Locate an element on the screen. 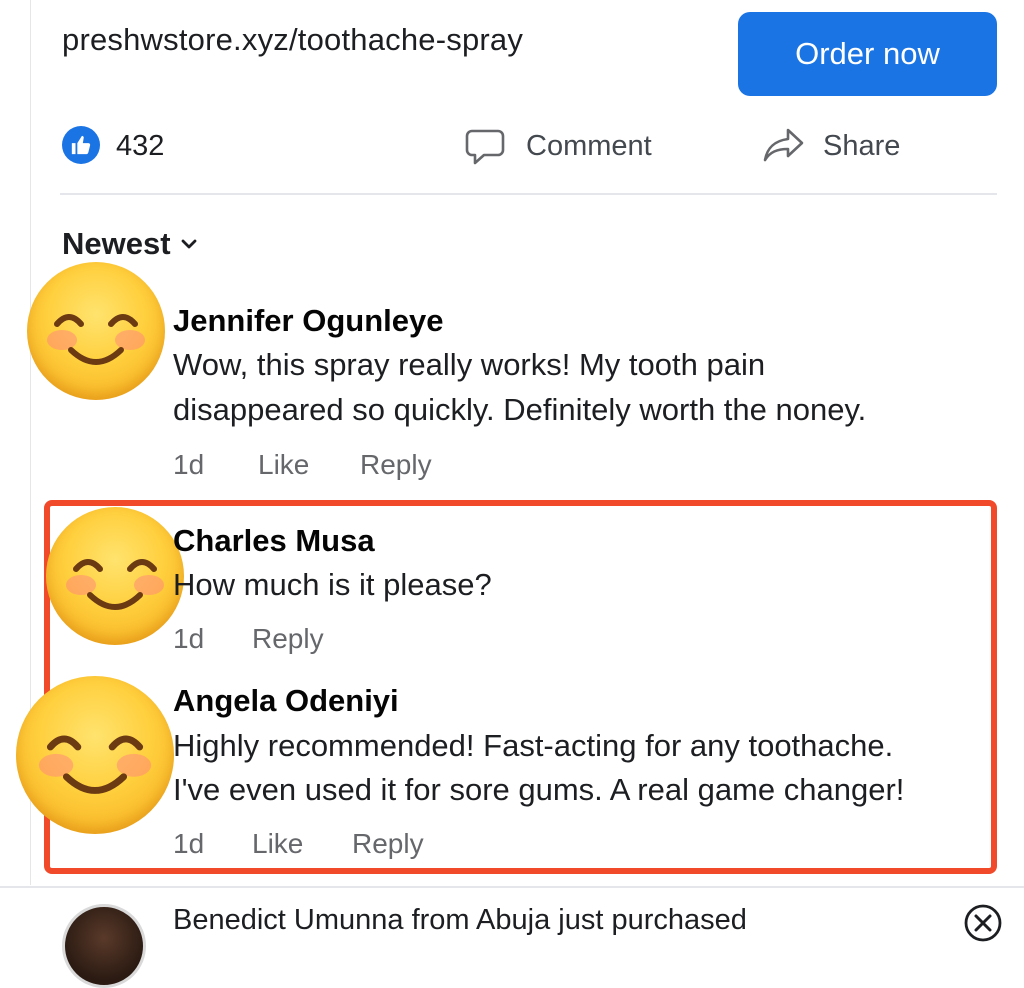 The image size is (1024, 988). sort-dropdown: Newest is located at coordinates (130, 244).